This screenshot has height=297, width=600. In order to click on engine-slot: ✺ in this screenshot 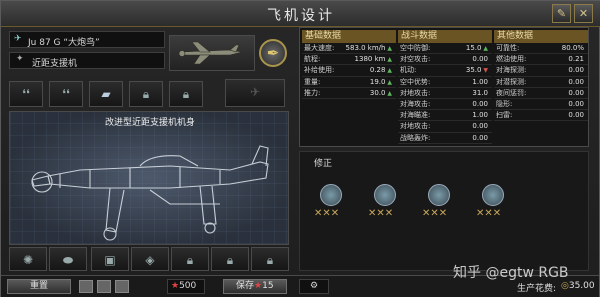, I will do `click(28, 259)`.